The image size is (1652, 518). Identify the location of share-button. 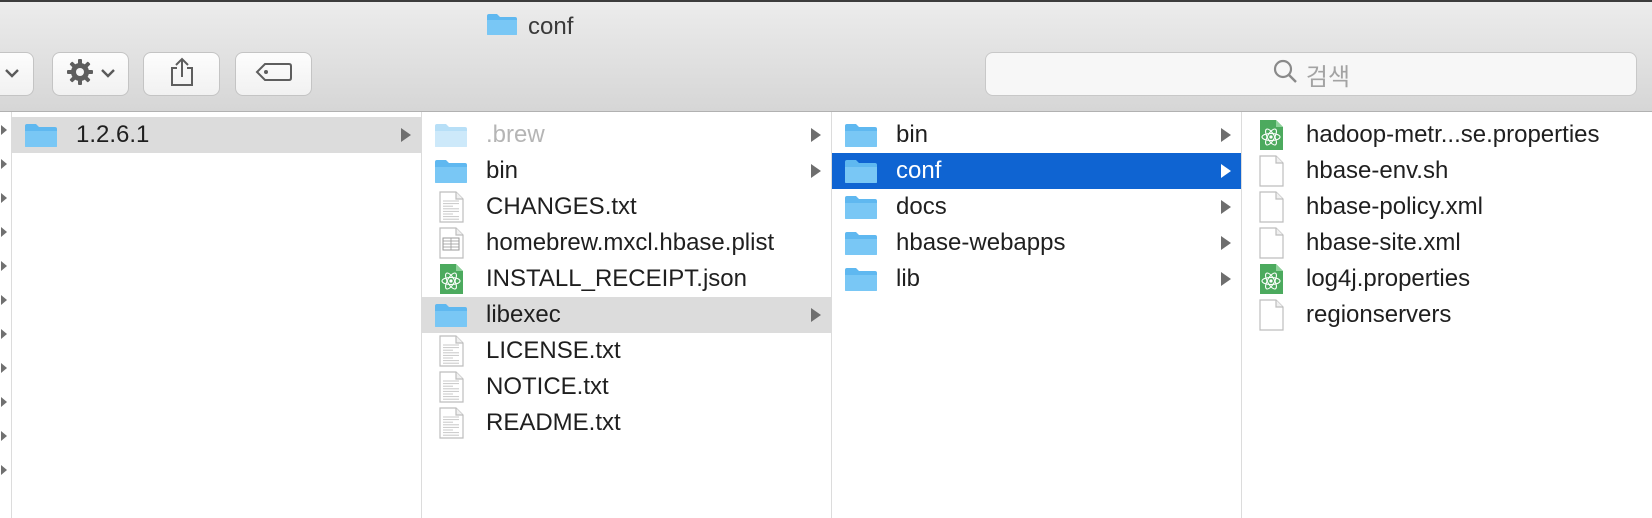
(181, 74).